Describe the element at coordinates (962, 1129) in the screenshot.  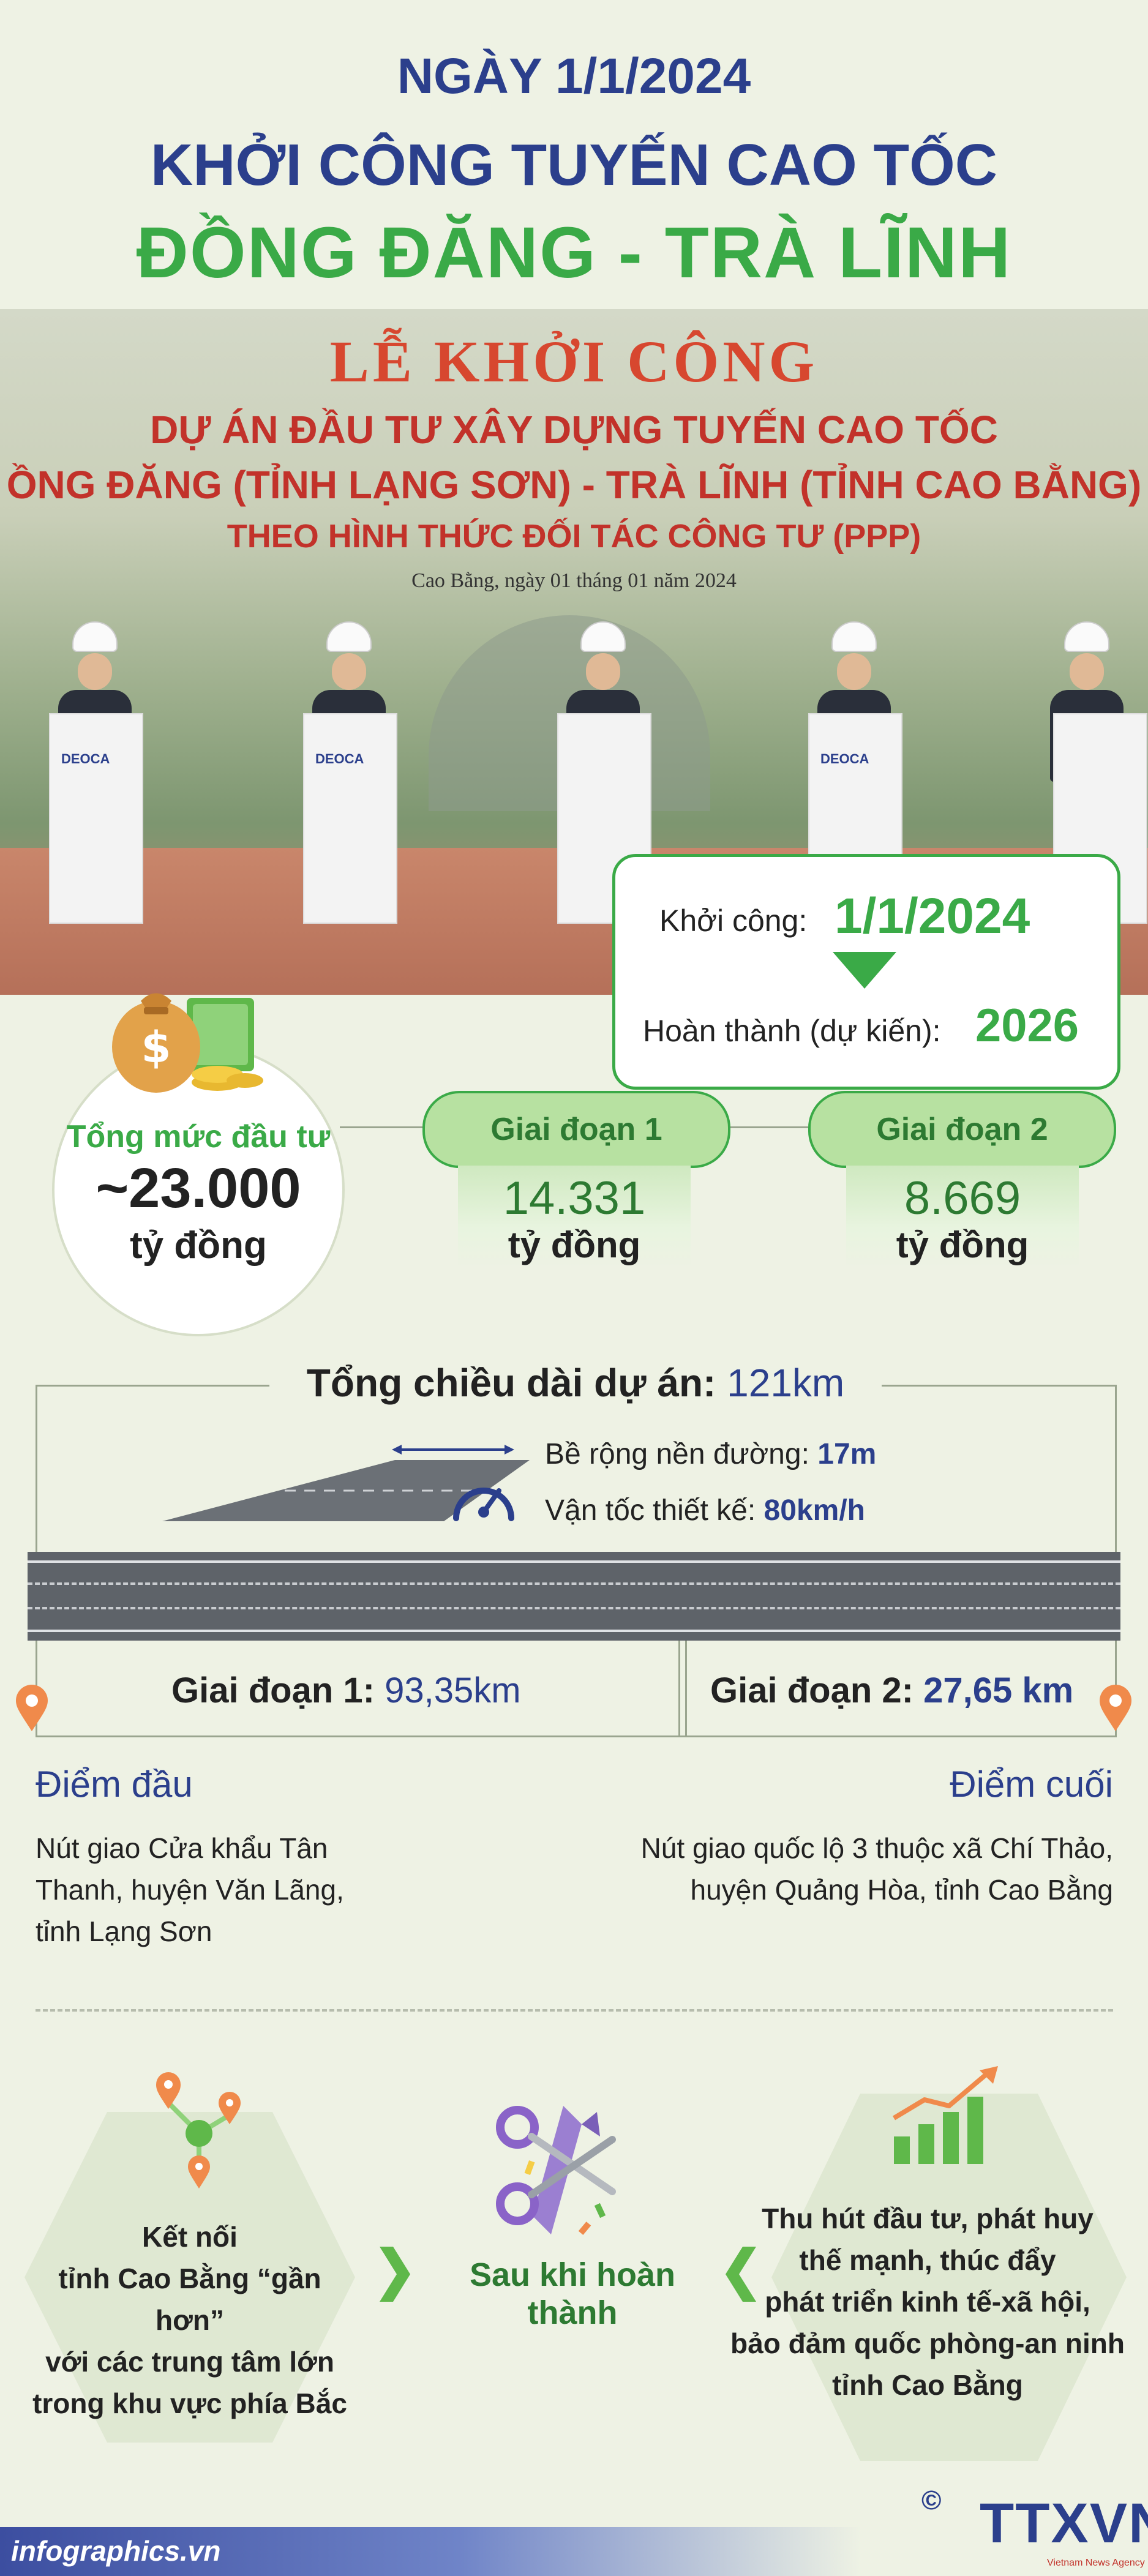
I see `phase-2-pill: Giai đoạn 2` at that location.